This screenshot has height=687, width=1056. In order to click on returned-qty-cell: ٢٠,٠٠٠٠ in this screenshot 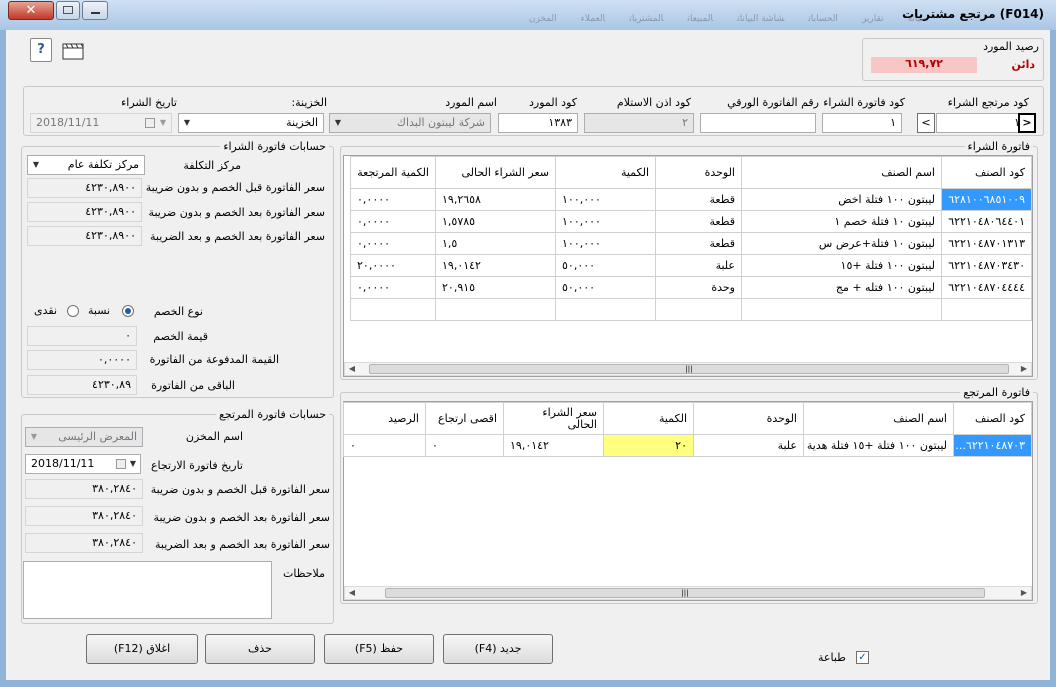, I will do `click(393, 265)`.